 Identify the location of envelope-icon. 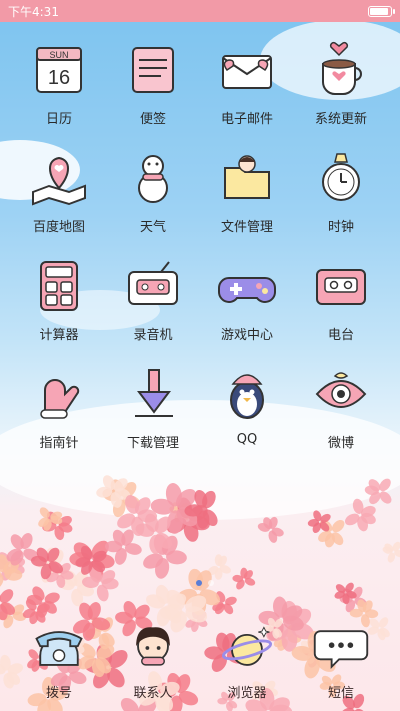
(247, 72).